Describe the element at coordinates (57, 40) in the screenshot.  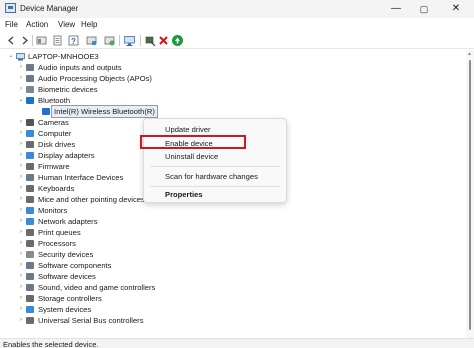
I see `properties-icon` at that location.